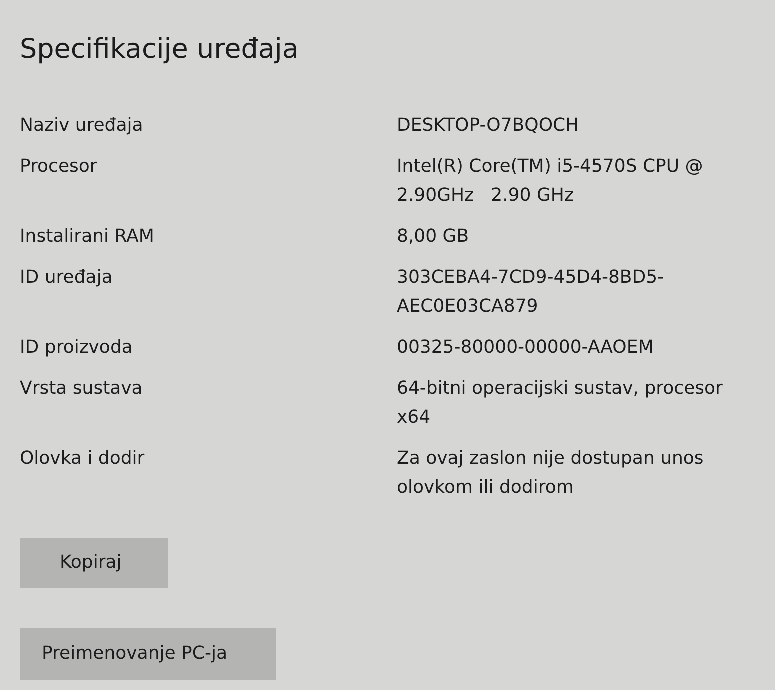 The width and height of the screenshot is (775, 690). Describe the element at coordinates (551, 473) in the screenshot. I see `spec-value: Za ovaj zaslon nije dostupan unos olovkom ili dodirom` at that location.